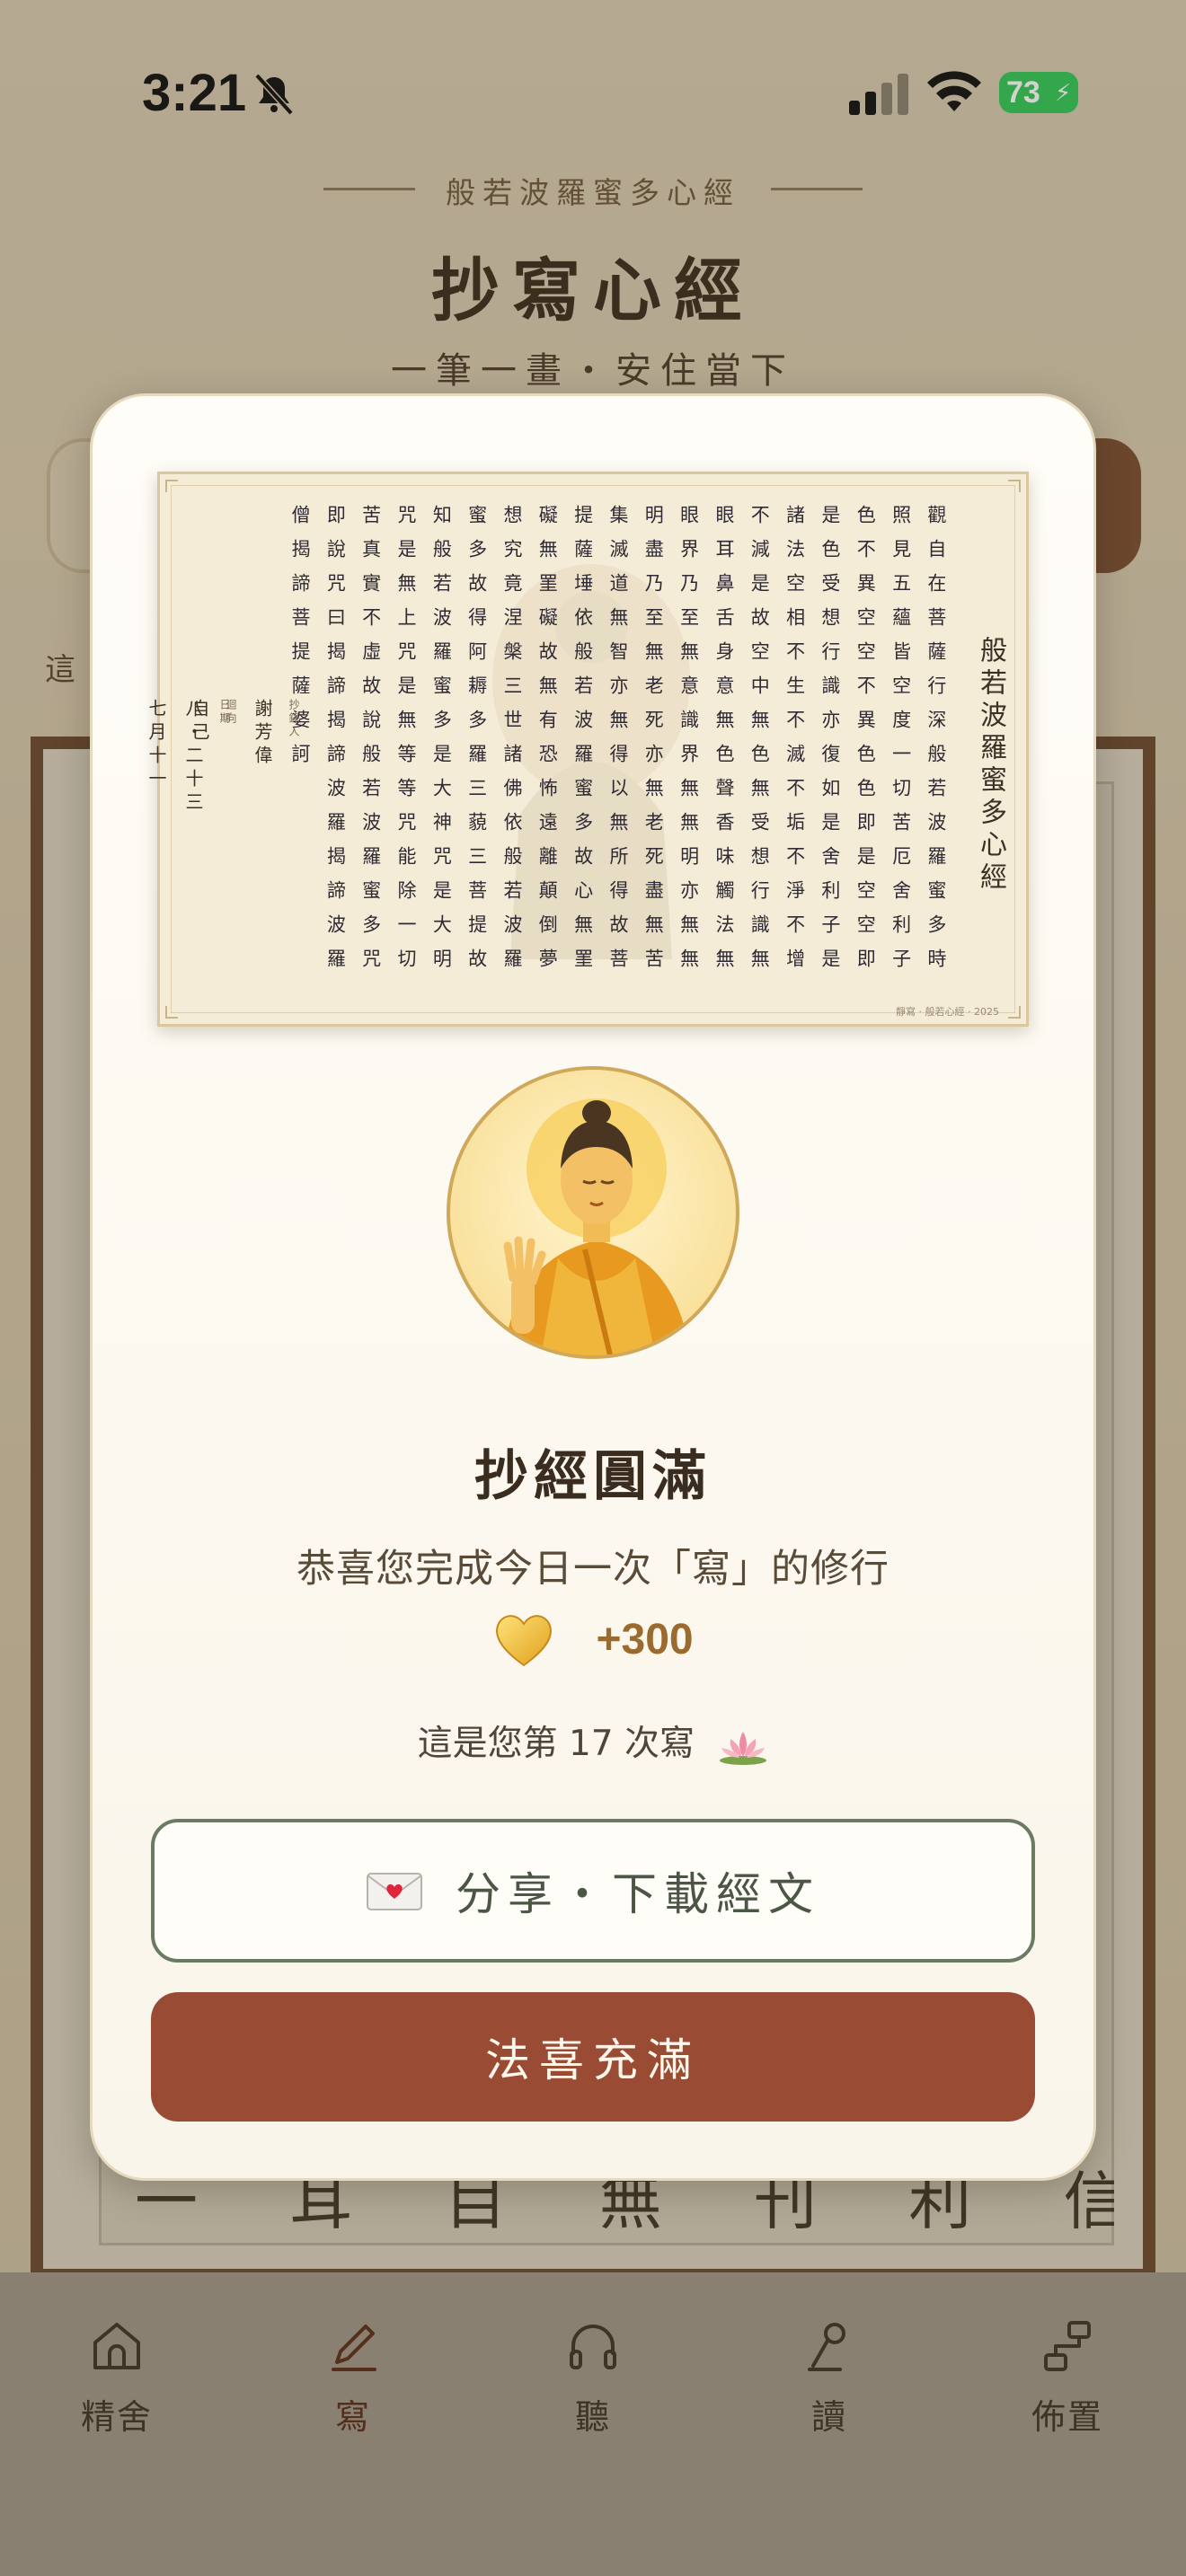  Describe the element at coordinates (947, 1012) in the screenshot. I see `preview-footer: 靜寫 · 般若心經 · 2025` at that location.